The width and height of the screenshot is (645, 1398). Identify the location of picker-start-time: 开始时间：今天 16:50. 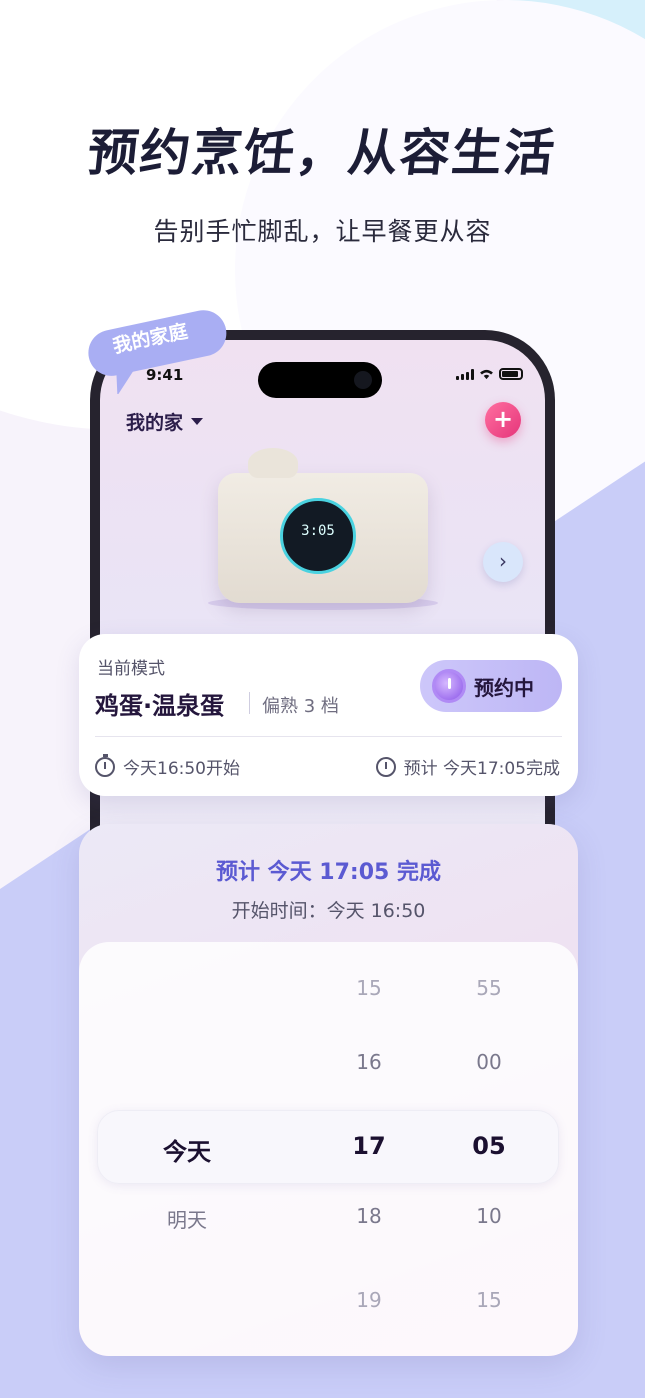
(328, 911).